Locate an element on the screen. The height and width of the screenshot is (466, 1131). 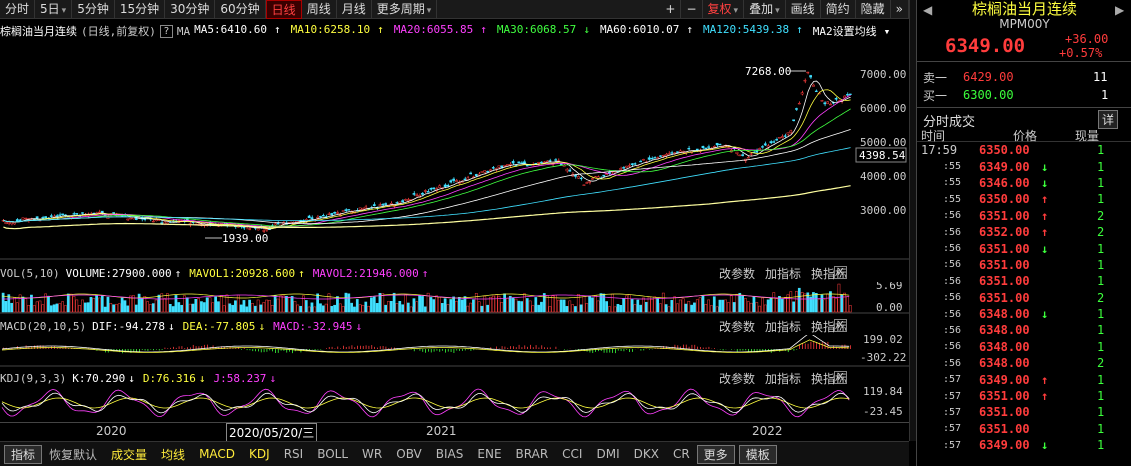
toolbar-tool-4: 画线 is located at coordinates (803, 9).